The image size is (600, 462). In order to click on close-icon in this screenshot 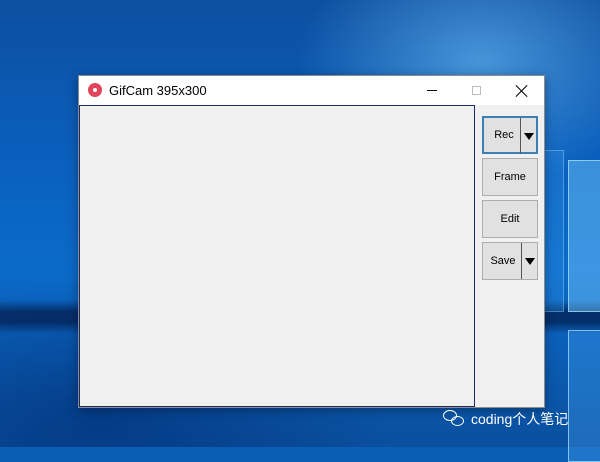, I will do `click(522, 91)`.